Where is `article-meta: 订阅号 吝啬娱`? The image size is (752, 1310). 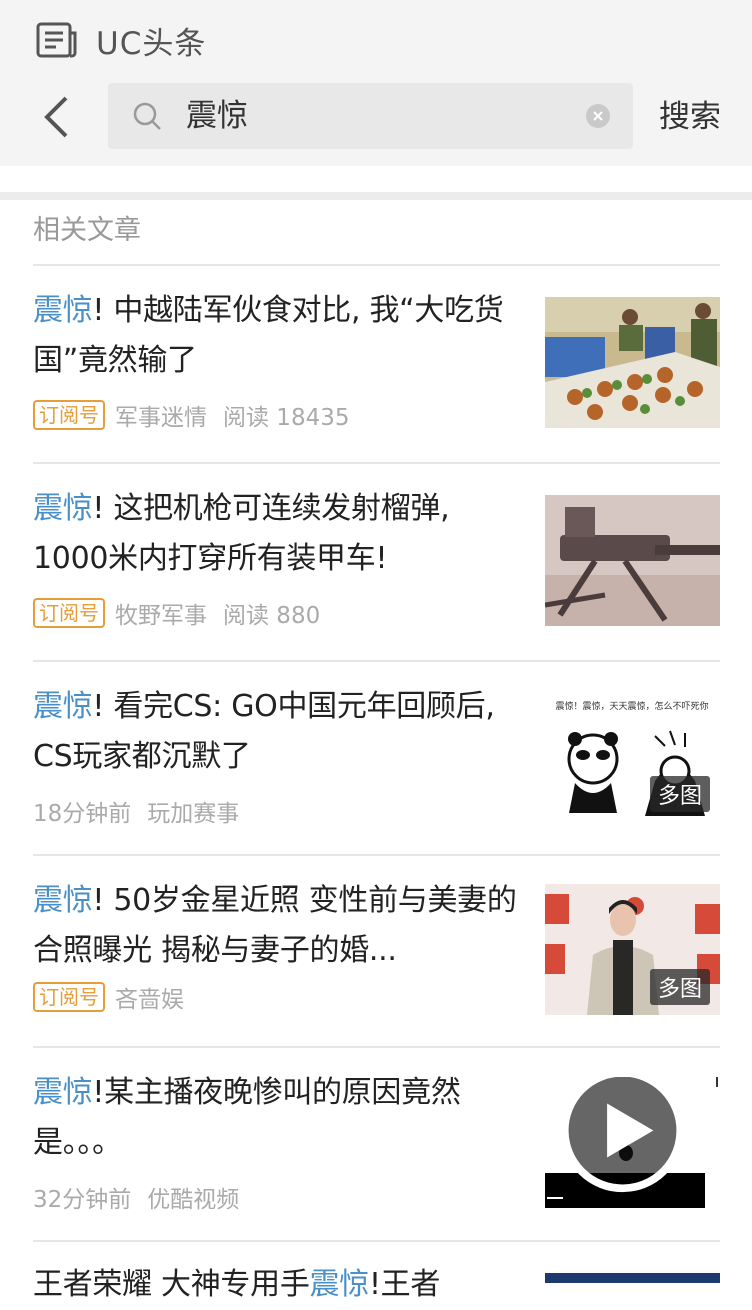
article-meta: 订阅号 吝啬娱 is located at coordinates (108, 997).